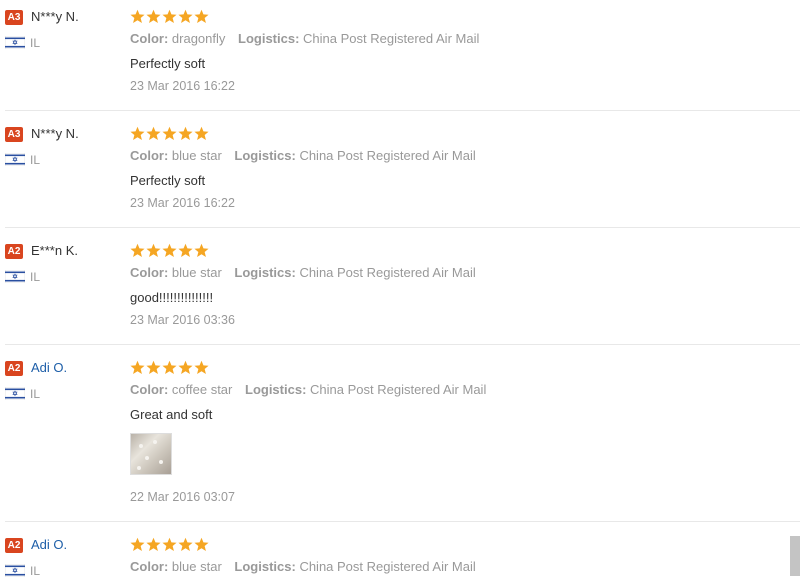 Image resolution: width=800 pixels, height=578 pixels. I want to click on buyer-name: E***n K., so click(54, 250).